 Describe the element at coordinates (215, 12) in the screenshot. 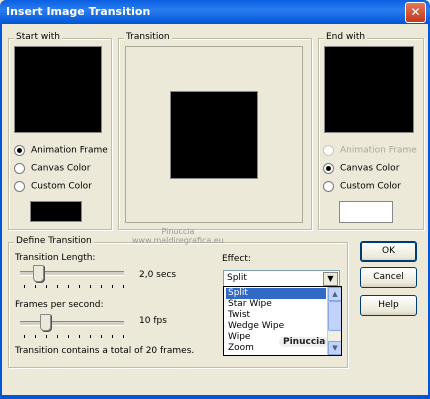

I see `title-bar: Insert Image Transition ✕` at that location.